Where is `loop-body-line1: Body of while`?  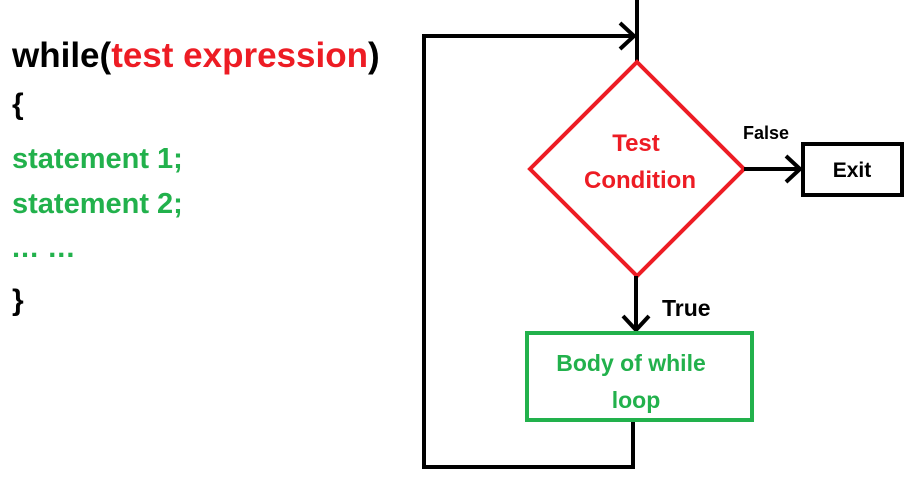 loop-body-line1: Body of while is located at coordinates (631, 363).